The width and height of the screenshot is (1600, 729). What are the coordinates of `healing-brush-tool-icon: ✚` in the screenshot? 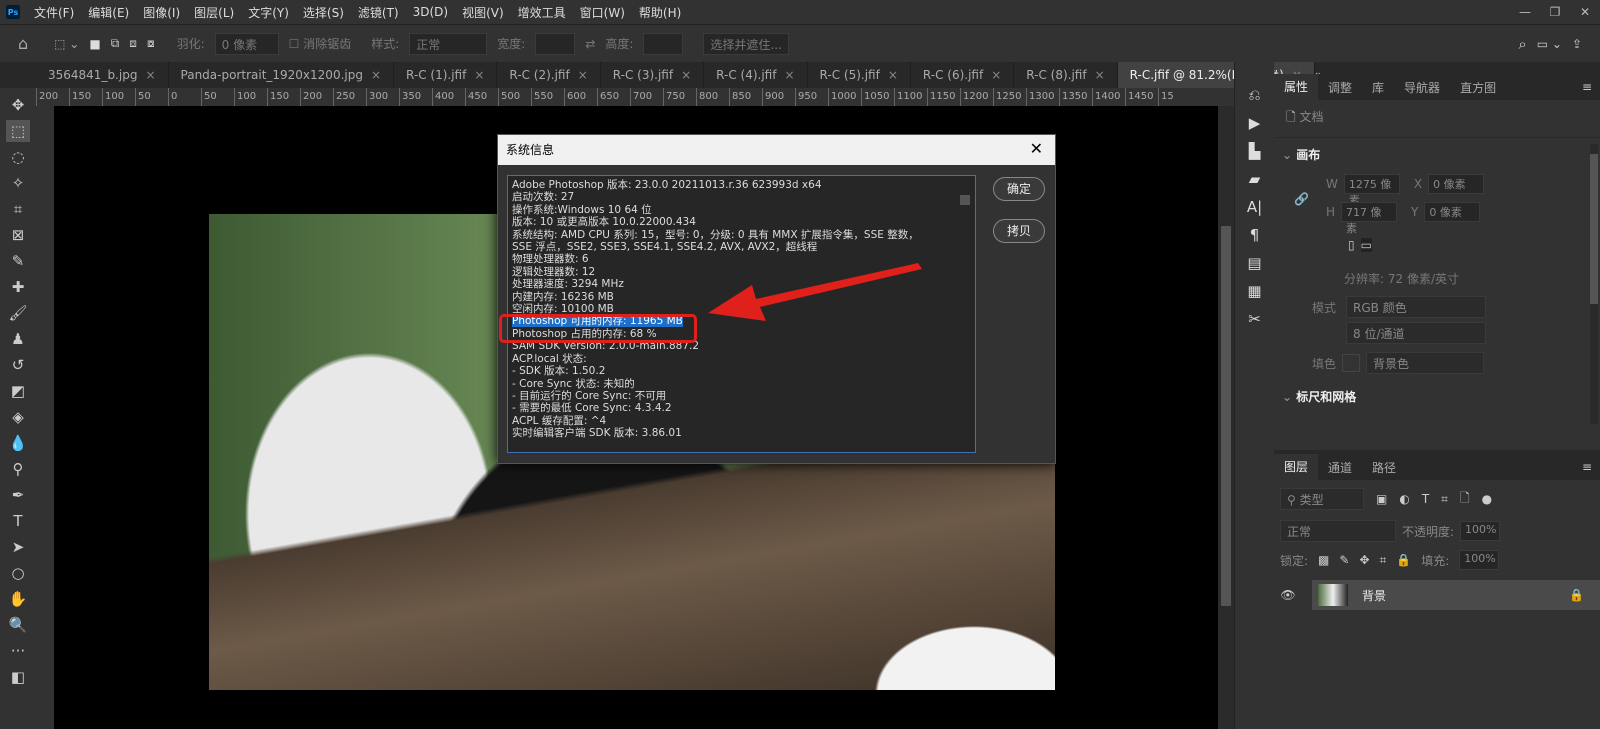 It's located at (18, 287).